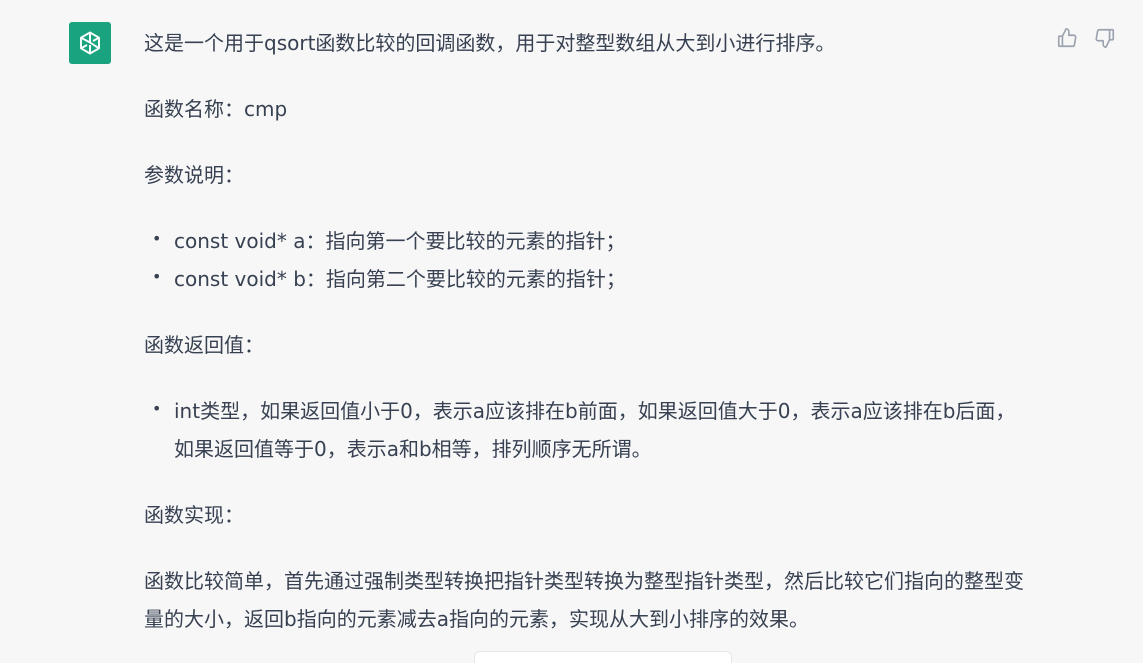  Describe the element at coordinates (589, 240) in the screenshot. I see `list-item: const void* a：指向第一个要比较的元素的指针；` at that location.